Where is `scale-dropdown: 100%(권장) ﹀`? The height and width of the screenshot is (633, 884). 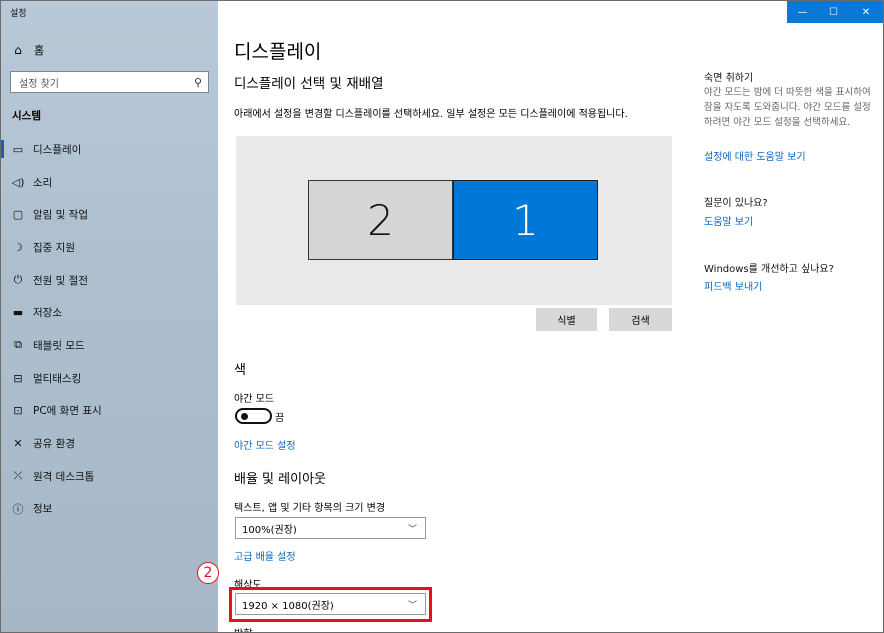 scale-dropdown: 100%(권장) ﹀ is located at coordinates (330, 528).